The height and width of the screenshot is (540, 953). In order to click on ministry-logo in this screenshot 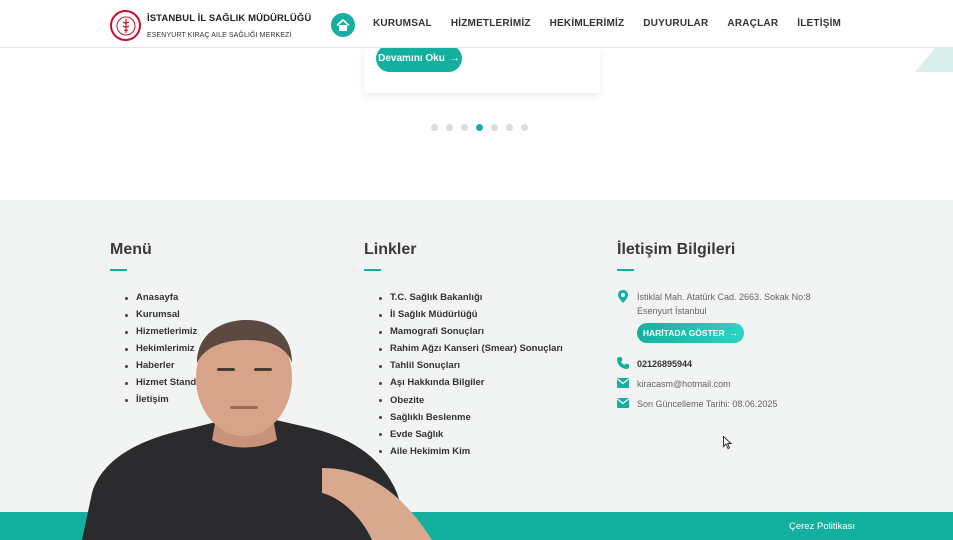, I will do `click(125, 25)`.